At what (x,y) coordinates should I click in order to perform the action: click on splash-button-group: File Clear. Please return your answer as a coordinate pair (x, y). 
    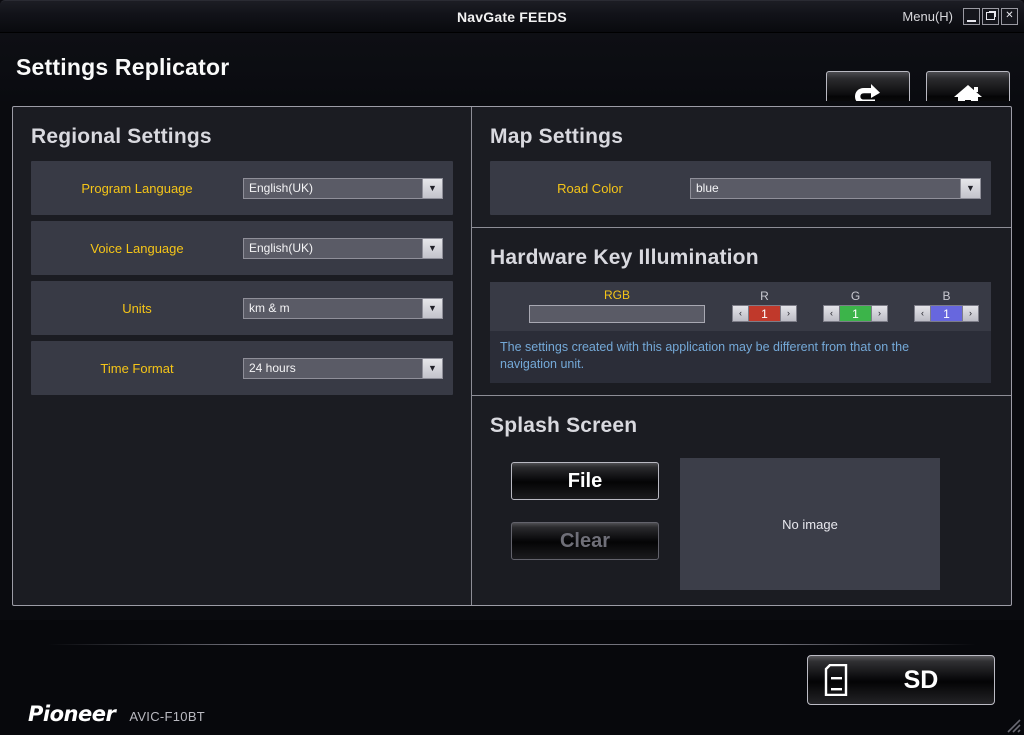
    Looking at the image, I should click on (585, 524).